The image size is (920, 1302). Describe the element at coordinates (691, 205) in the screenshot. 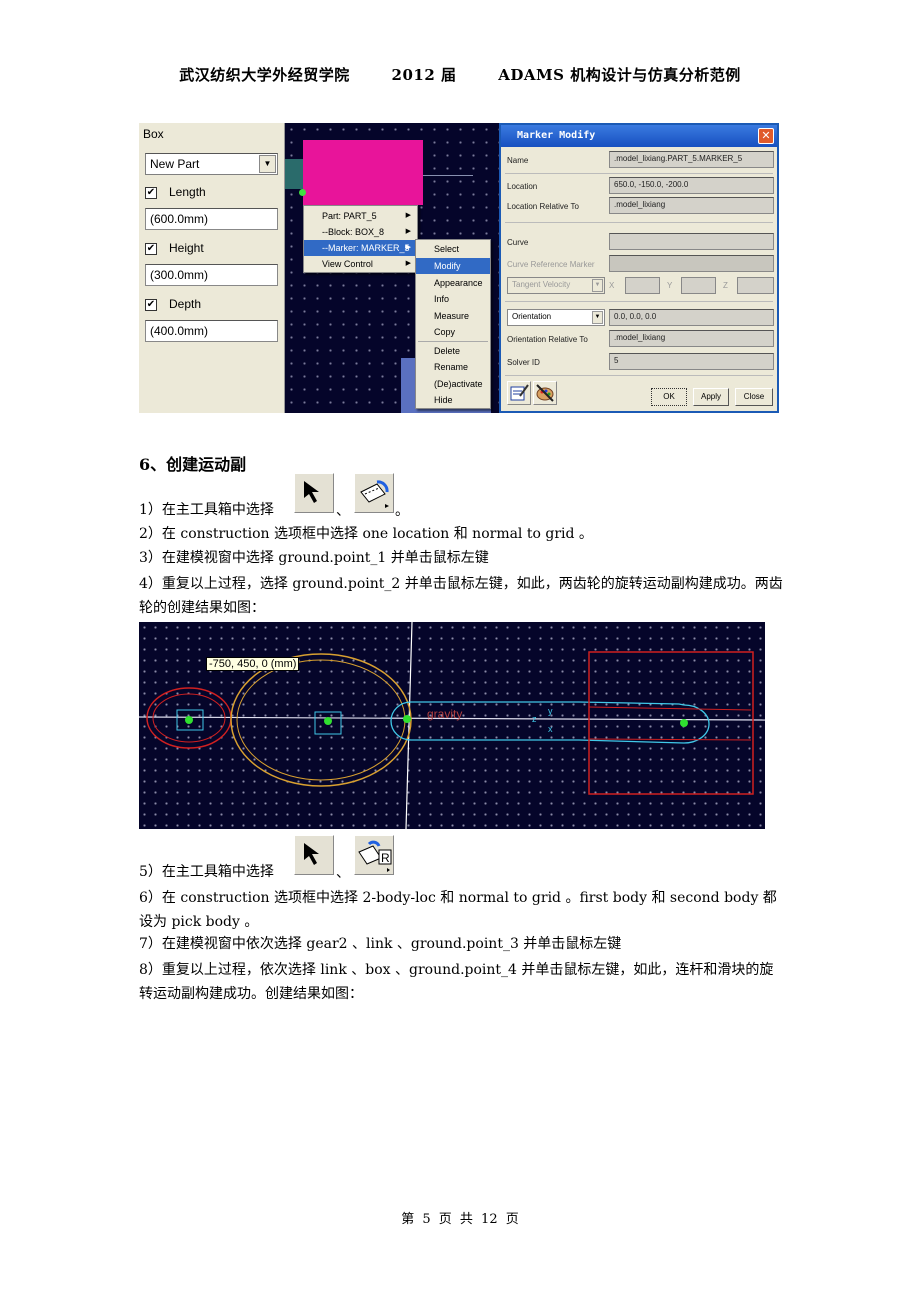

I see `location-relative-field: .model_lixiang` at that location.